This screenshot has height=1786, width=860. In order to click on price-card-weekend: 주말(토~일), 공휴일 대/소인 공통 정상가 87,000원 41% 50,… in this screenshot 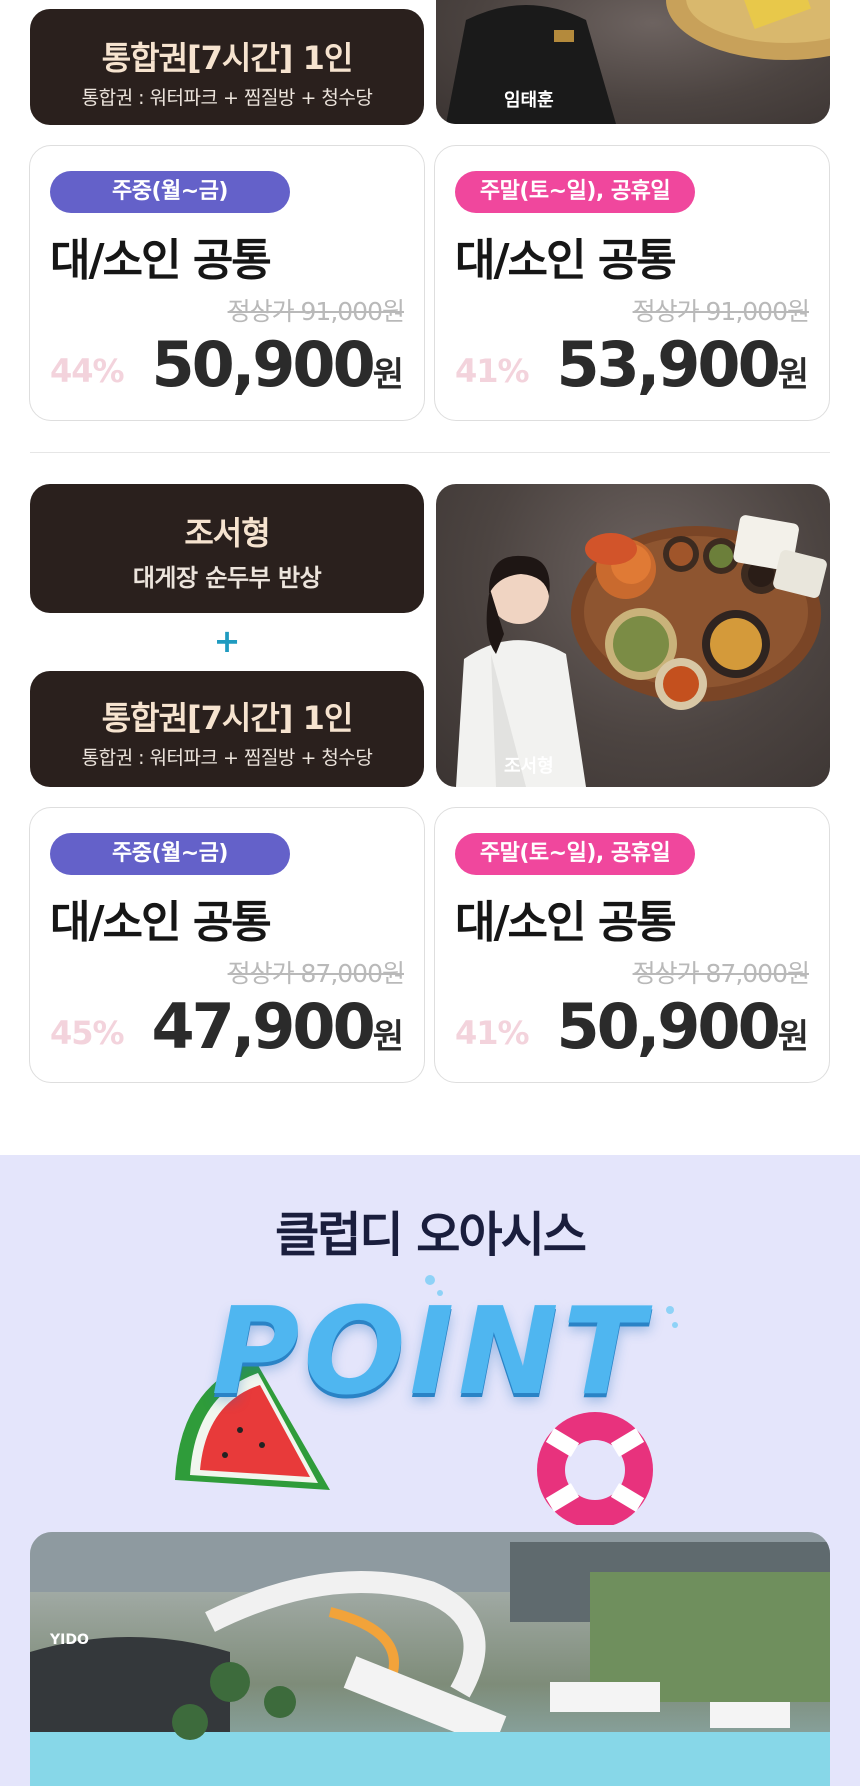, I will do `click(632, 945)`.